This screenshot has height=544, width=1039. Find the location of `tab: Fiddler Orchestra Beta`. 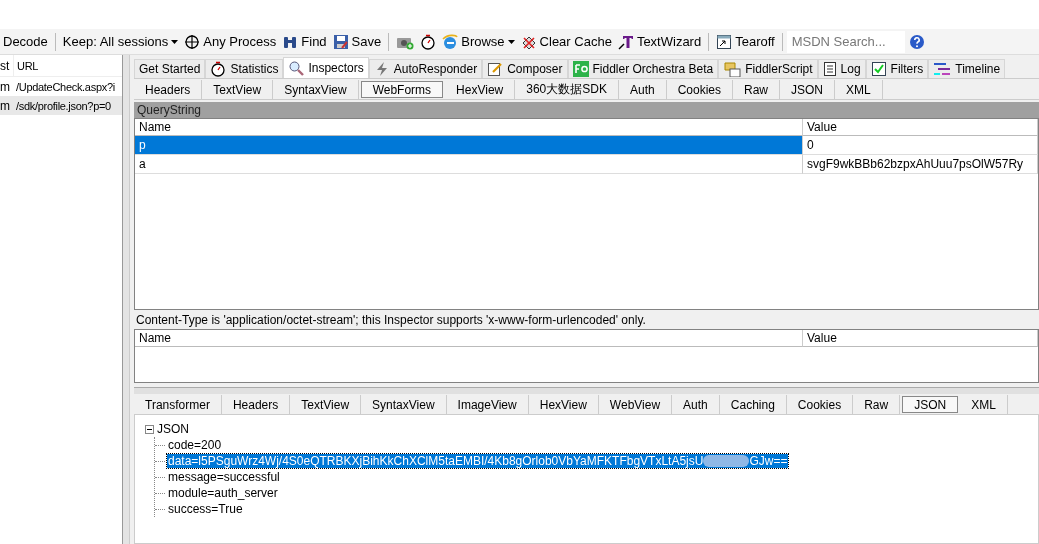

tab: Fiddler Orchestra Beta is located at coordinates (643, 68).